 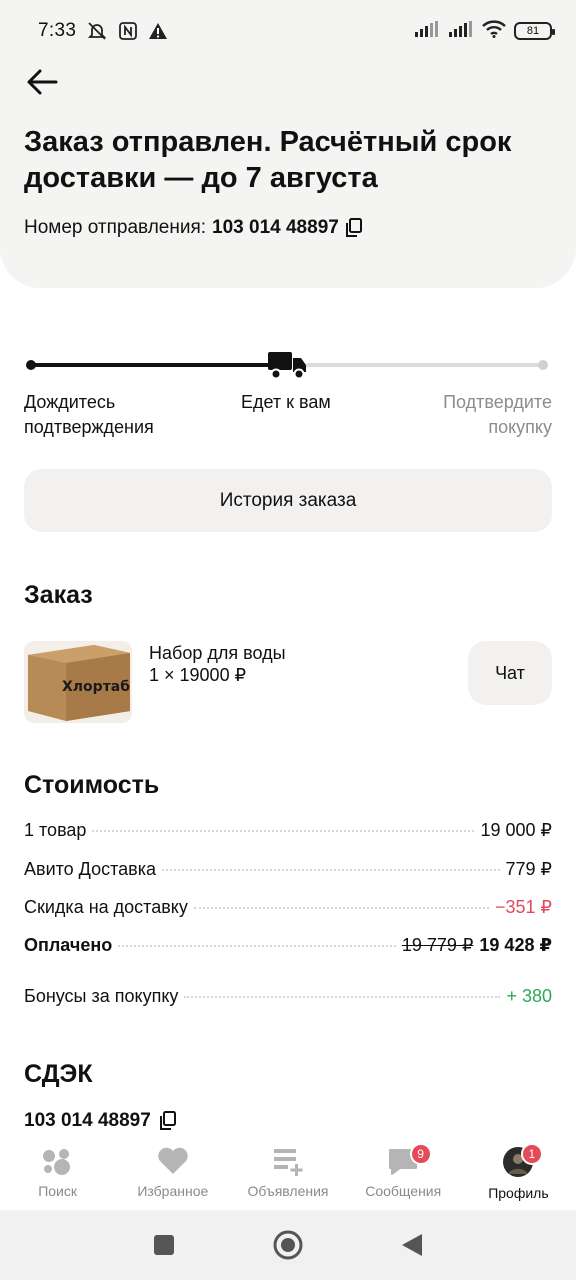 I want to click on carrier-tracking-number: 103 014 48897, so click(x=87, y=1121).